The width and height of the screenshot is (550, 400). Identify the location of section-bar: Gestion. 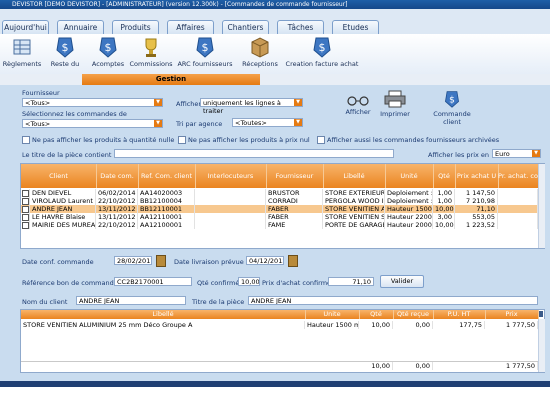
(275, 79).